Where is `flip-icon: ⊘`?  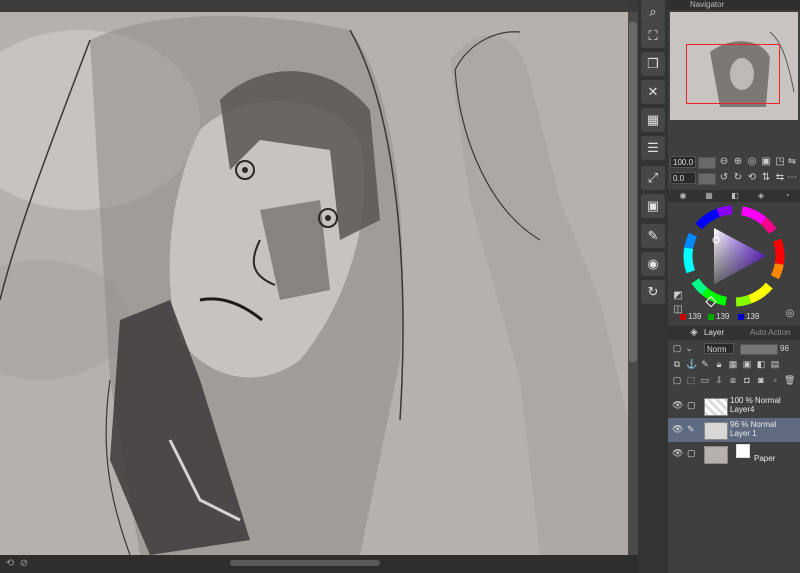 flip-icon: ⊘ is located at coordinates (24, 564).